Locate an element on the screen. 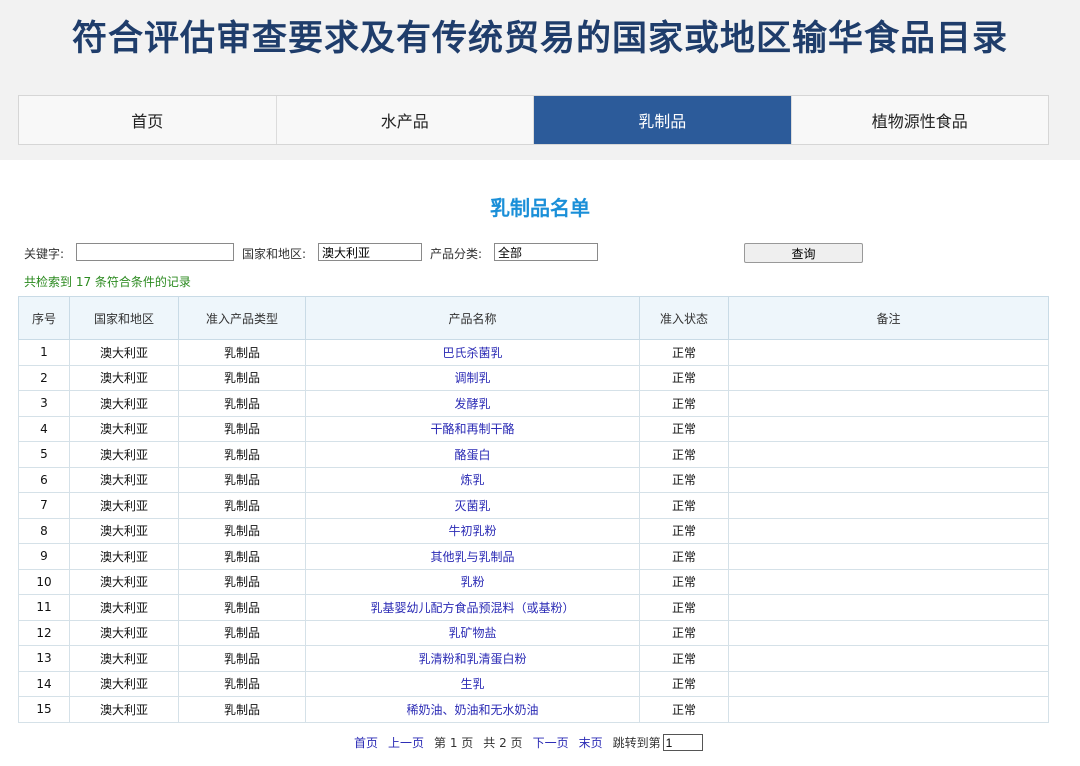 This screenshot has height=766, width=1080. prev-page-link: 上一页 is located at coordinates (406, 742).